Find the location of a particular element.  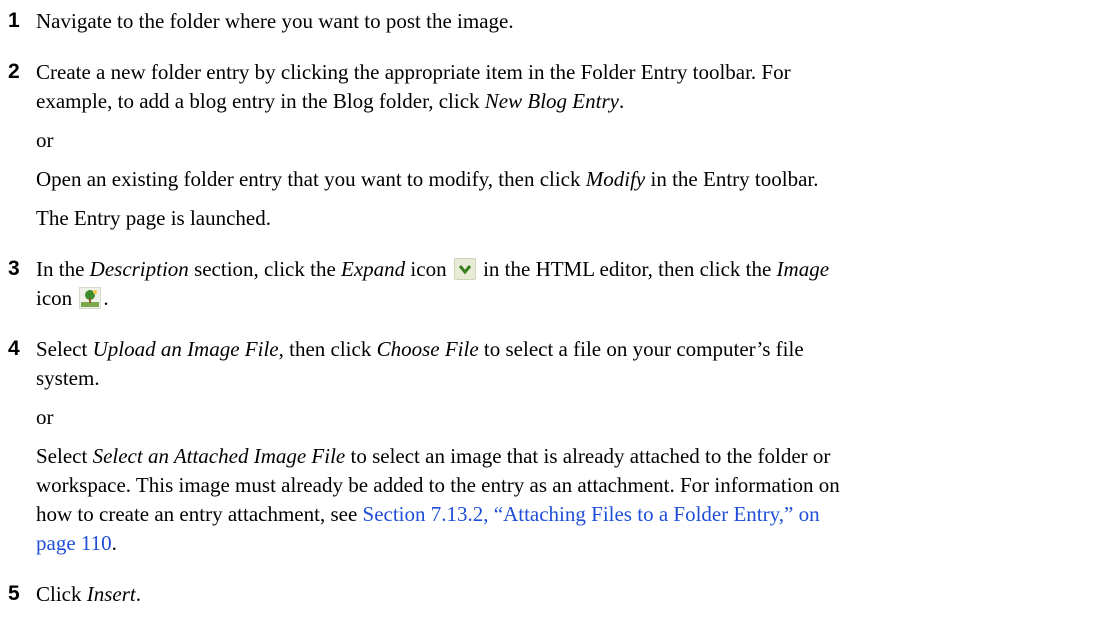

step-text-line: page 110. is located at coordinates (76, 543).